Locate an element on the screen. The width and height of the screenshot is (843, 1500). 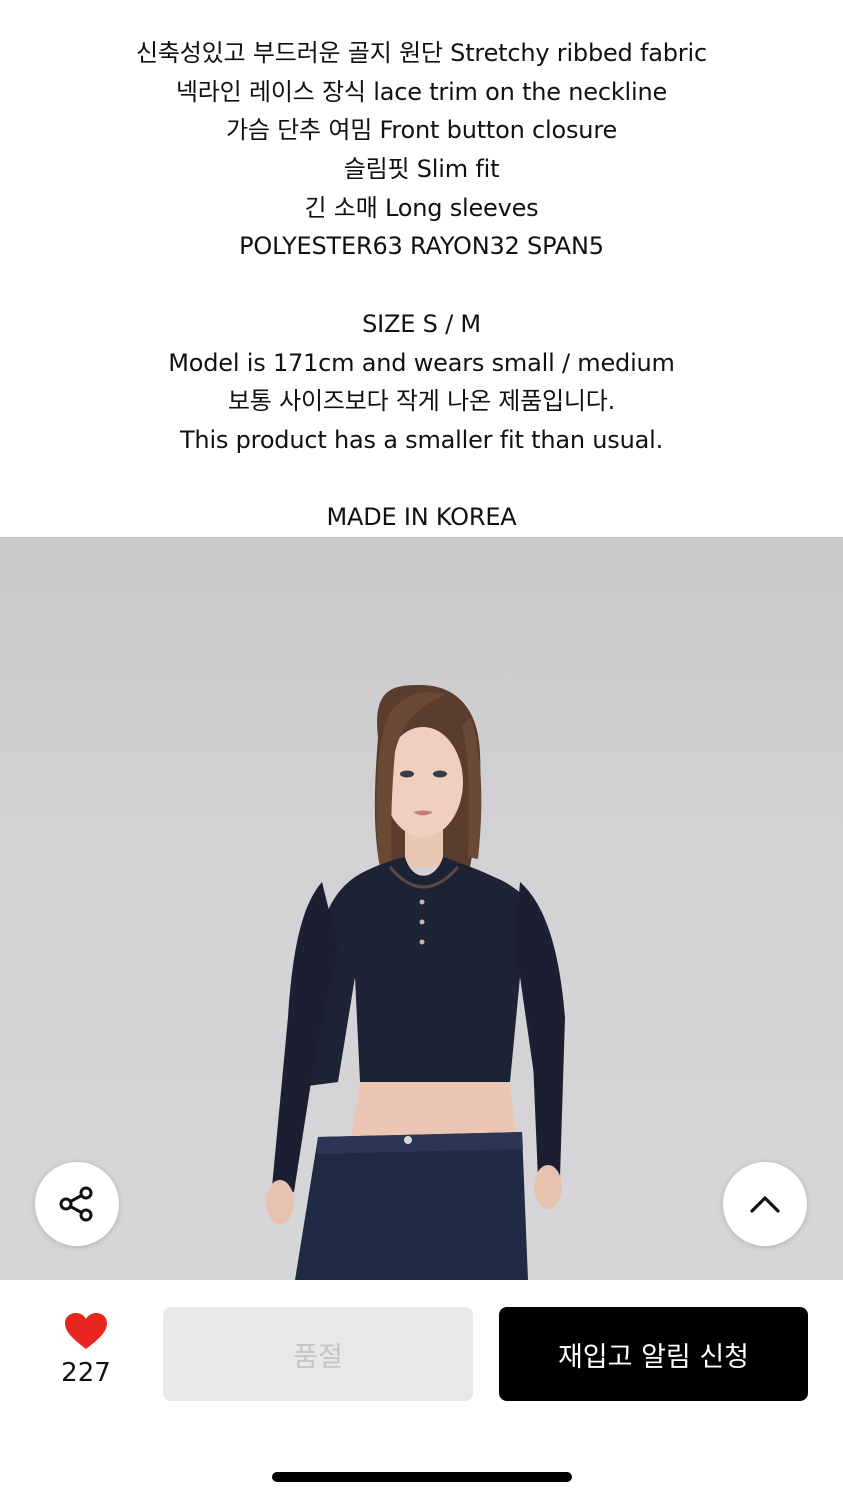
size-line: 보통 사이즈보다 작게 나온 제품입니다. is located at coordinates (421, 401).